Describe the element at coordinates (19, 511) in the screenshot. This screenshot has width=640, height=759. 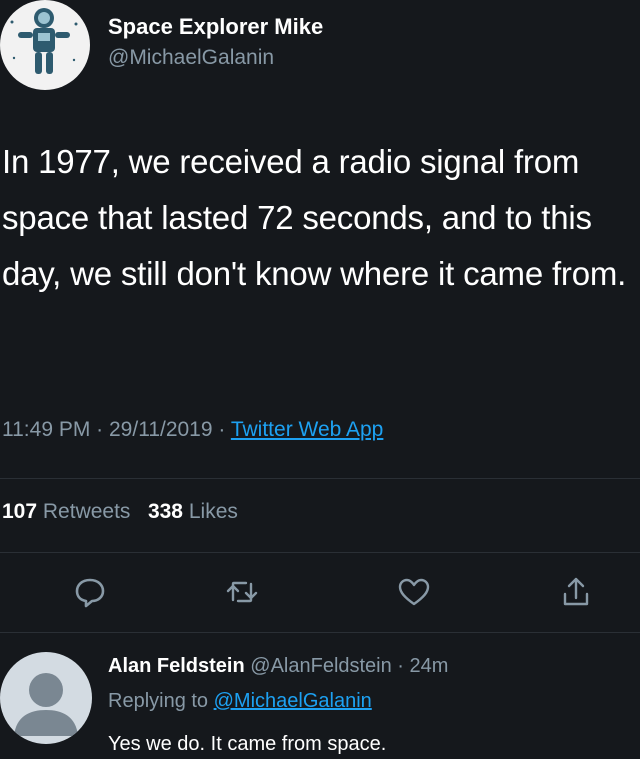
I see `retweets-count: 107` at that location.